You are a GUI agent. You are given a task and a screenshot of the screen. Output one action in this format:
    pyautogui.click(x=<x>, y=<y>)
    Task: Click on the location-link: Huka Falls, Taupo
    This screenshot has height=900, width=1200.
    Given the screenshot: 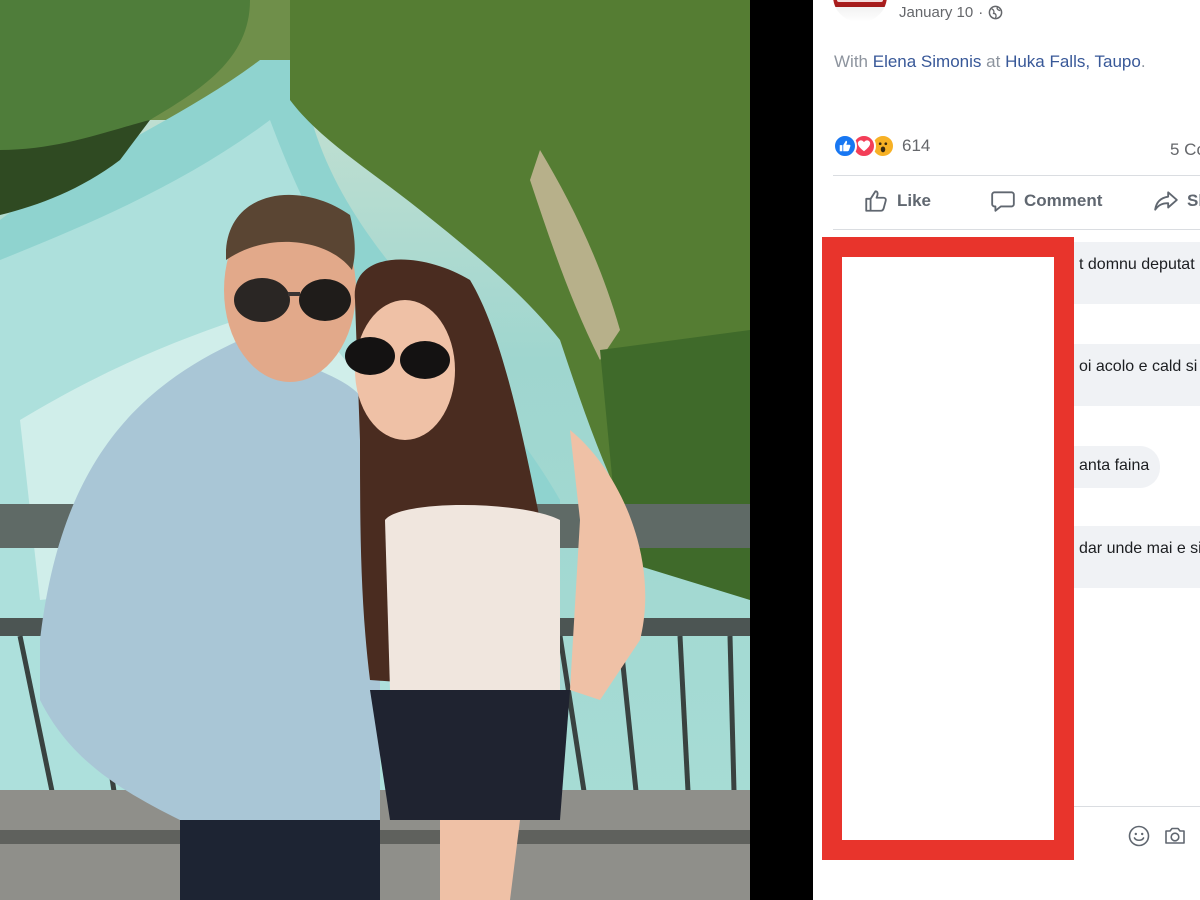 What is the action you would take?
    pyautogui.click(x=1073, y=61)
    